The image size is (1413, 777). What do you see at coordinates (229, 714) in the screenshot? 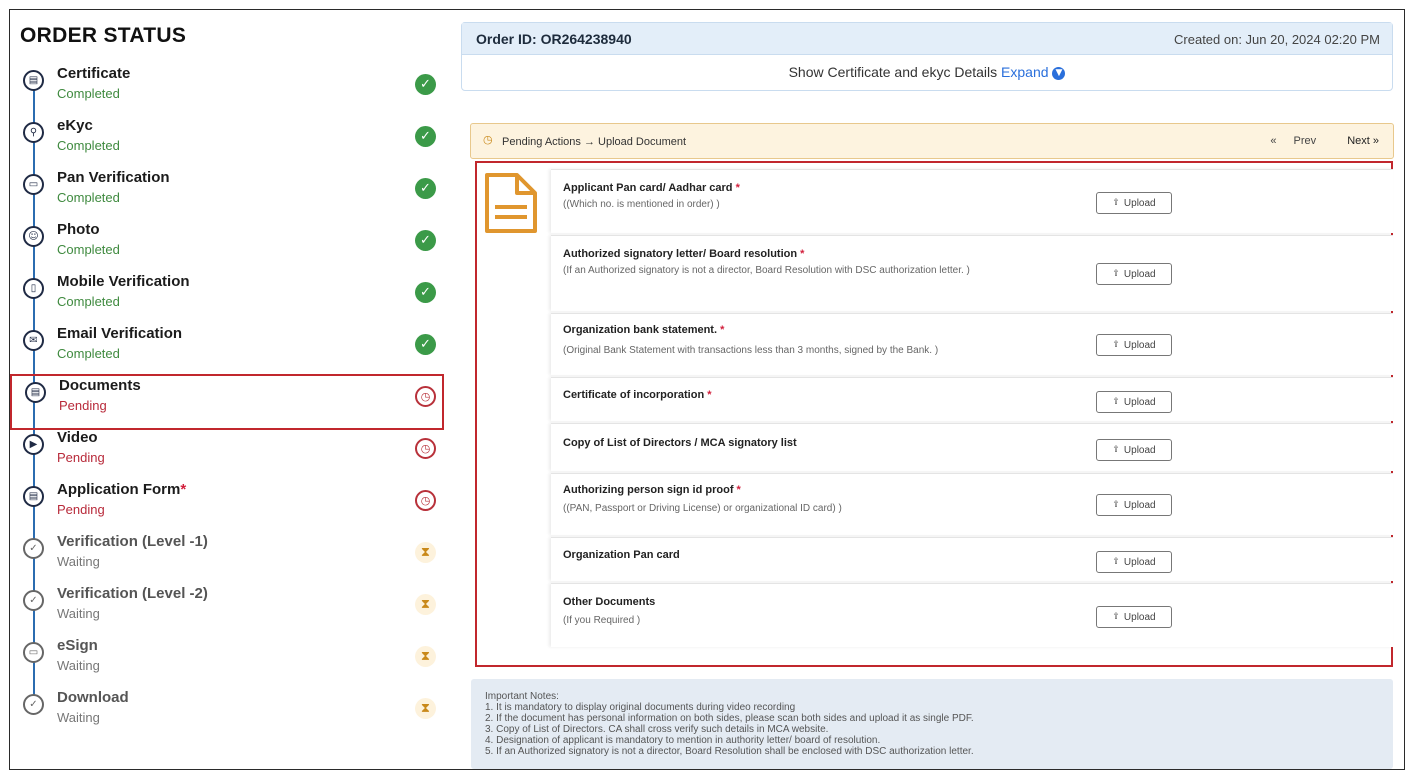
I see `step-download: ✓ Download Waiting ⧗` at bounding box center [229, 714].